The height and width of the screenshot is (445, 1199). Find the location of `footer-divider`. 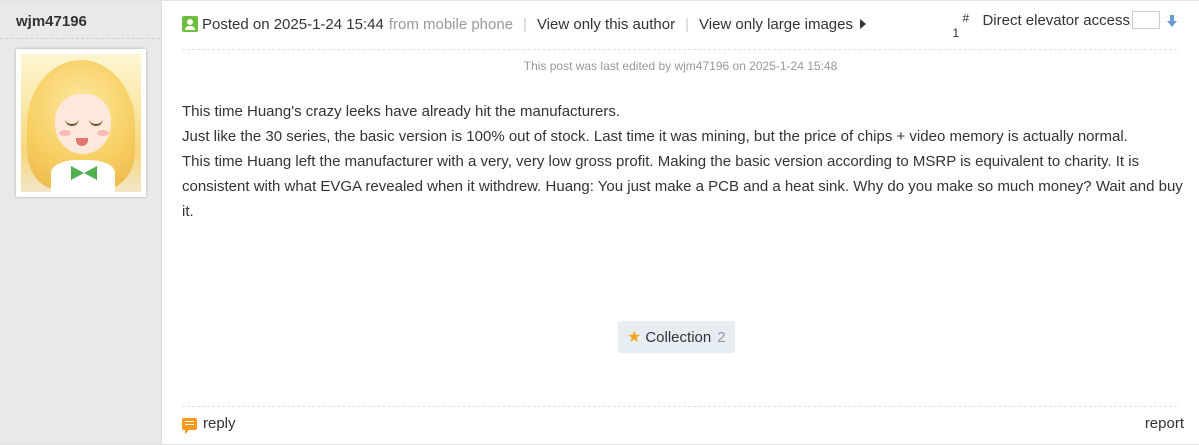

footer-divider is located at coordinates (679, 406).